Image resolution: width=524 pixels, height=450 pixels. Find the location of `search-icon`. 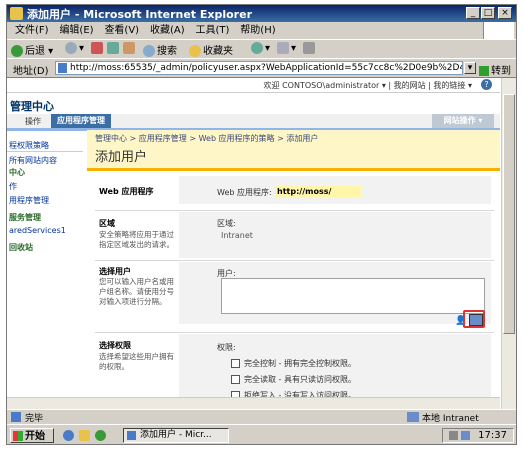

search-icon is located at coordinates (149, 51).